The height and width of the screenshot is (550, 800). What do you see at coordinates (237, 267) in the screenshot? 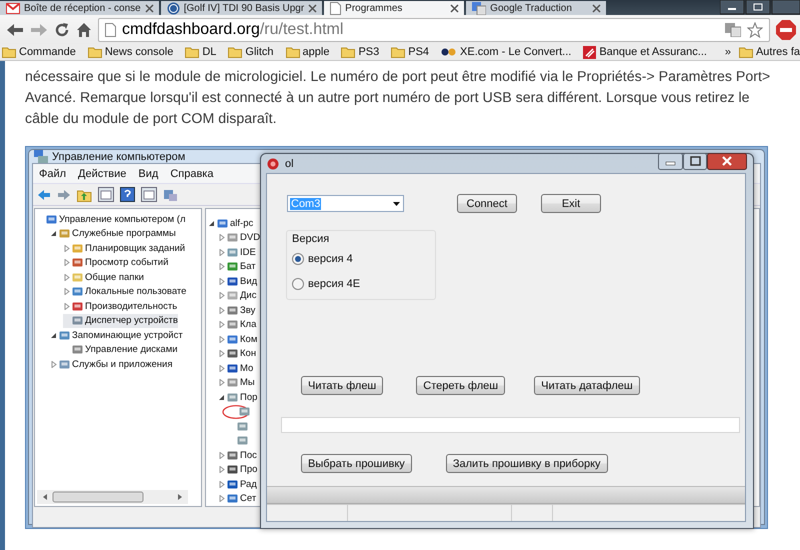
I see `tree-item: Бат` at bounding box center [237, 267].